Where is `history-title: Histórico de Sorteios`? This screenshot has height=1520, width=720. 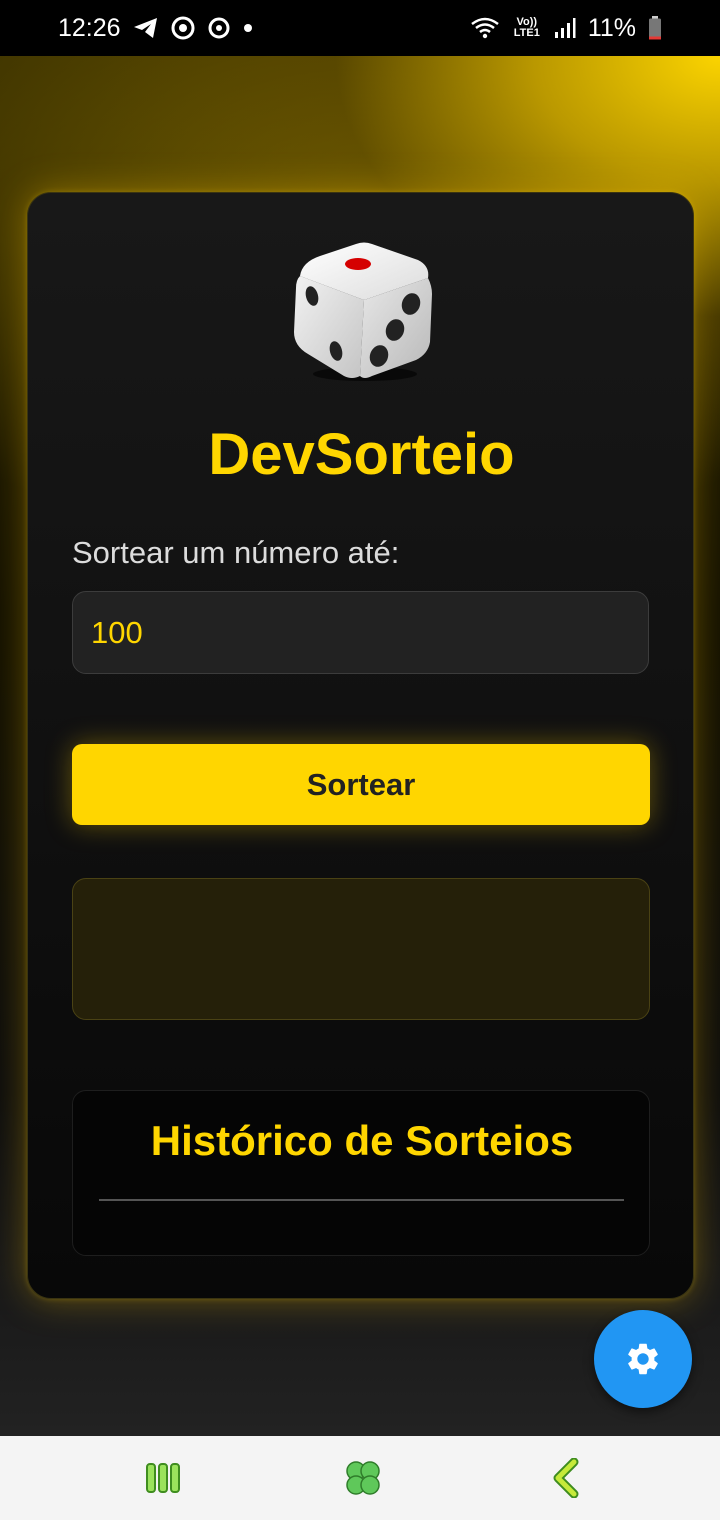
history-title: Histórico de Sorteios is located at coordinates (362, 1140).